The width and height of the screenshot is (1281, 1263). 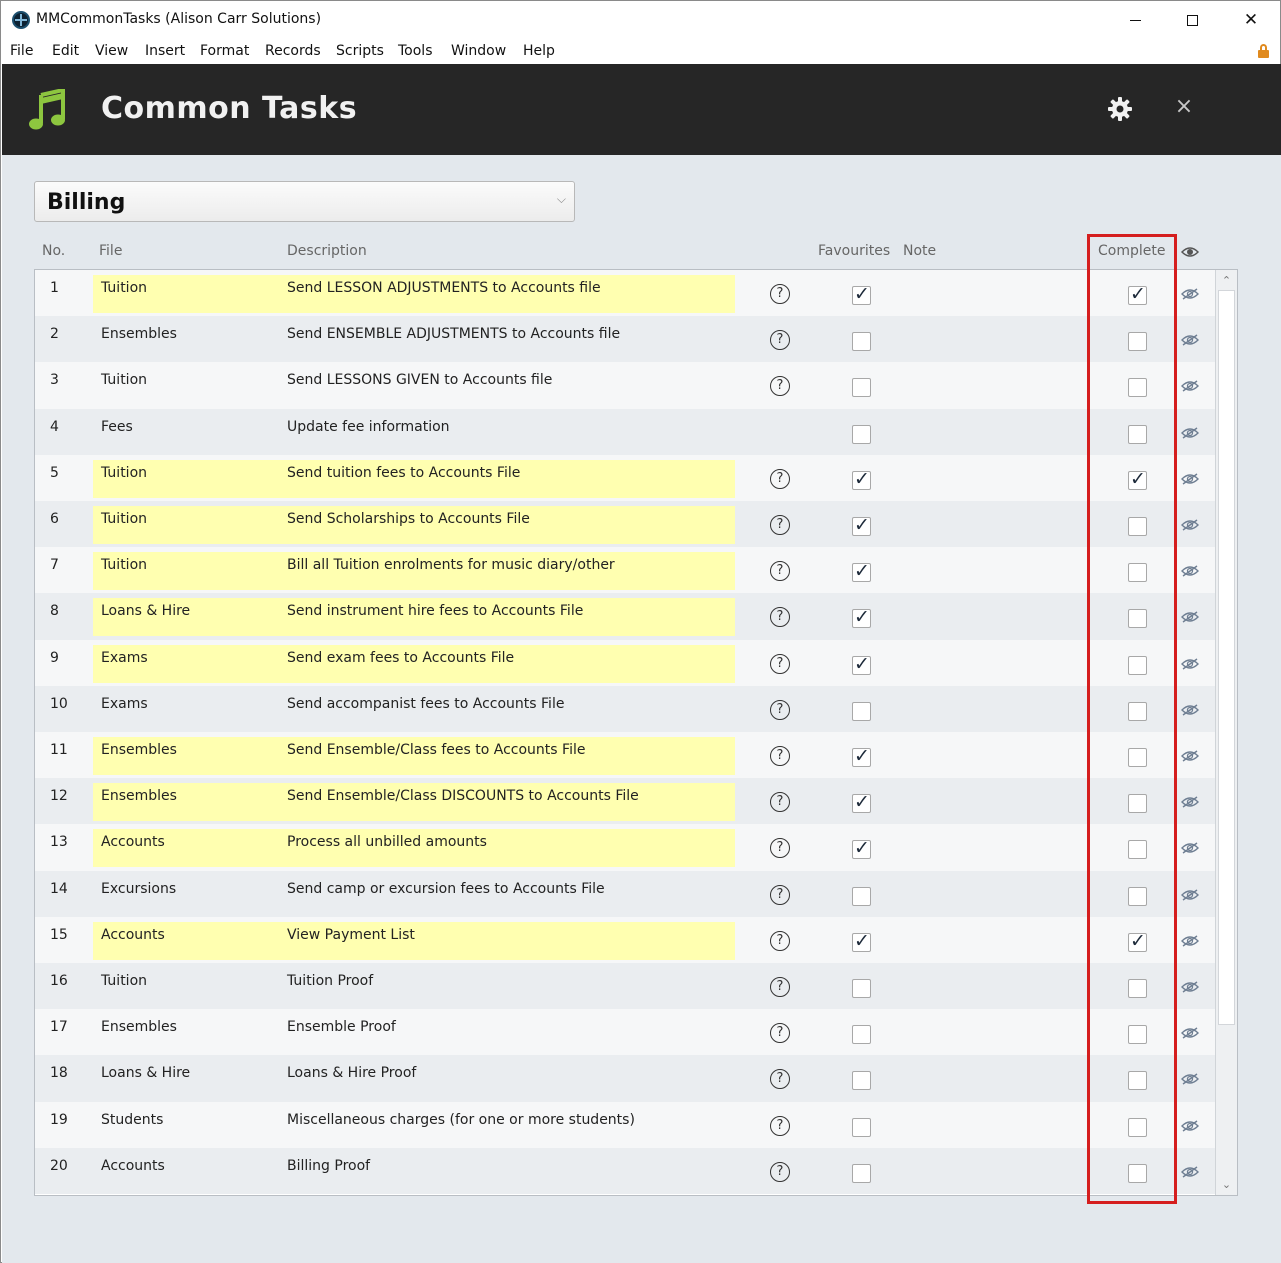 I want to click on menu-edit: Edit, so click(x=65, y=51).